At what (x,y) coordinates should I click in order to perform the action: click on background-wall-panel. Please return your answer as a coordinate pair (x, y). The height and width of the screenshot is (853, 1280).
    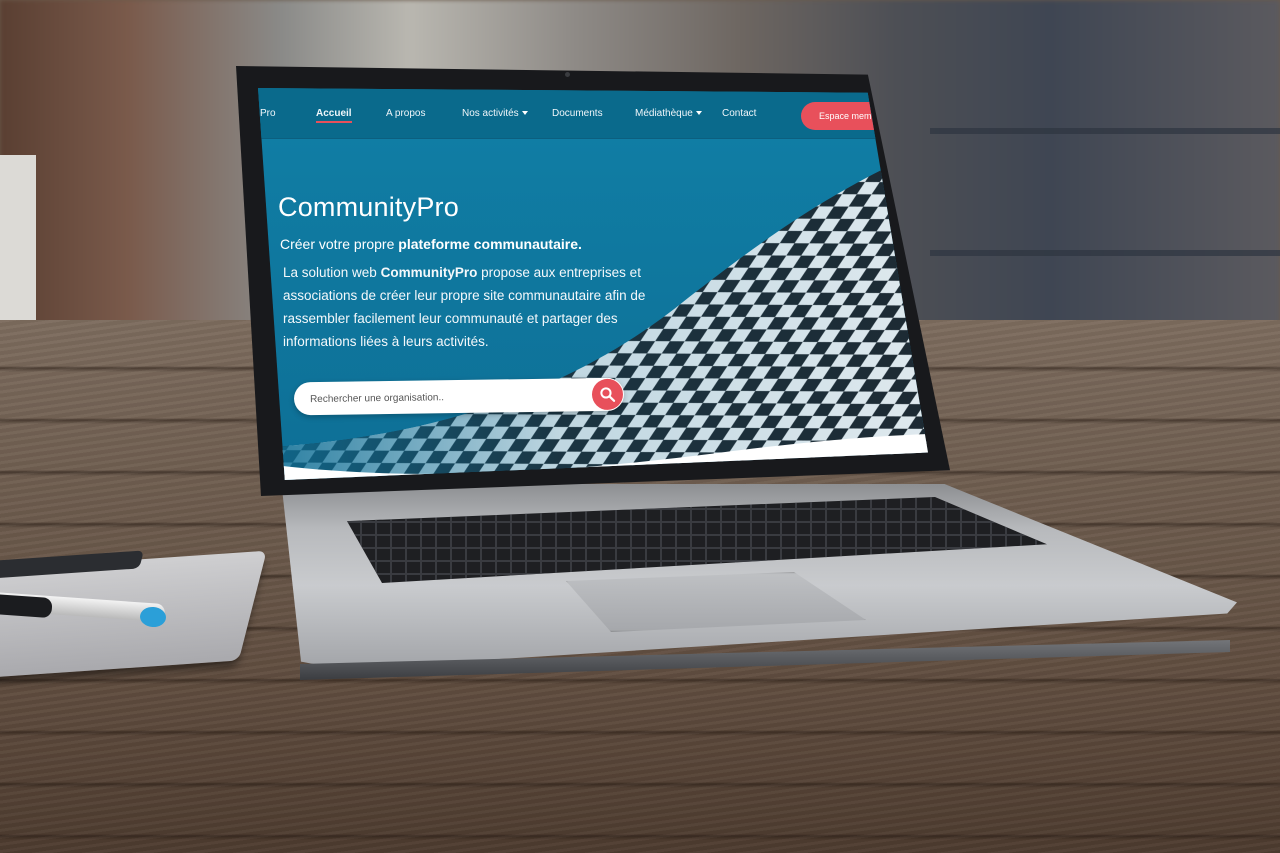
    Looking at the image, I should click on (18, 250).